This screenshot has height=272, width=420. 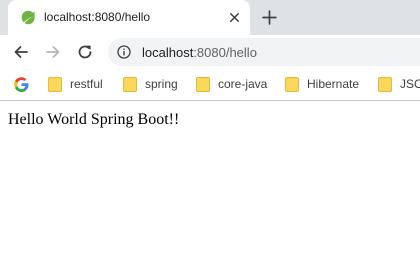 I want to click on google-icon, so click(x=21, y=84).